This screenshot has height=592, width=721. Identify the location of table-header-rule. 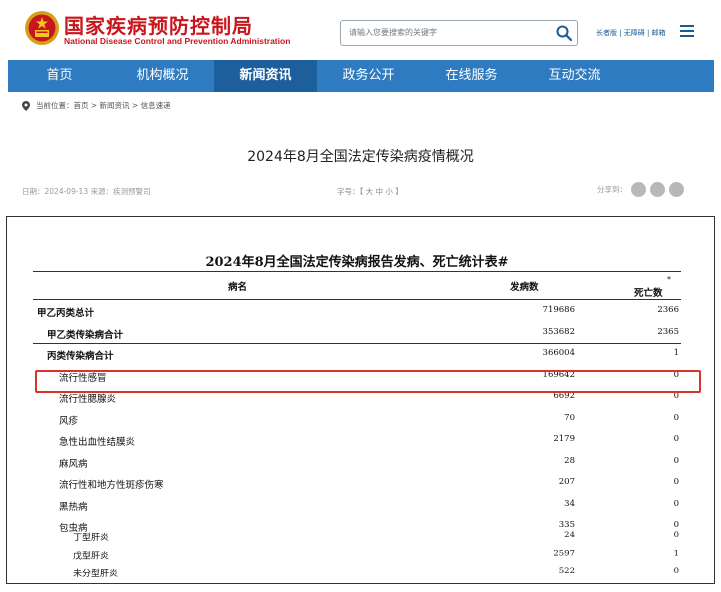
(357, 299).